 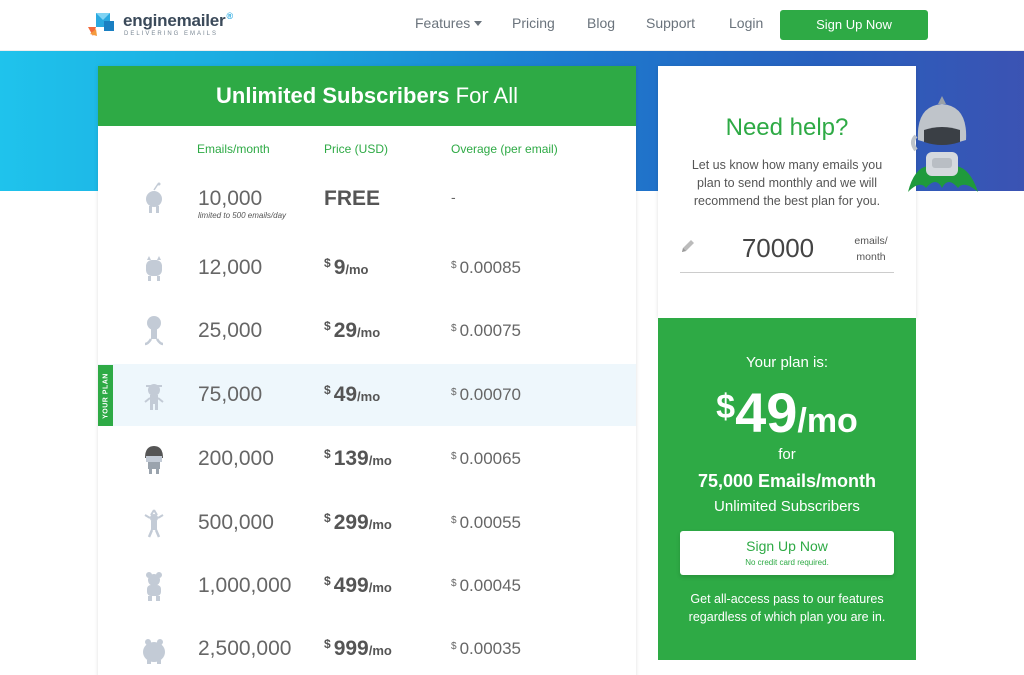 What do you see at coordinates (105, 395) in the screenshot?
I see `your-plan-marker: YOUR PLAN` at bounding box center [105, 395].